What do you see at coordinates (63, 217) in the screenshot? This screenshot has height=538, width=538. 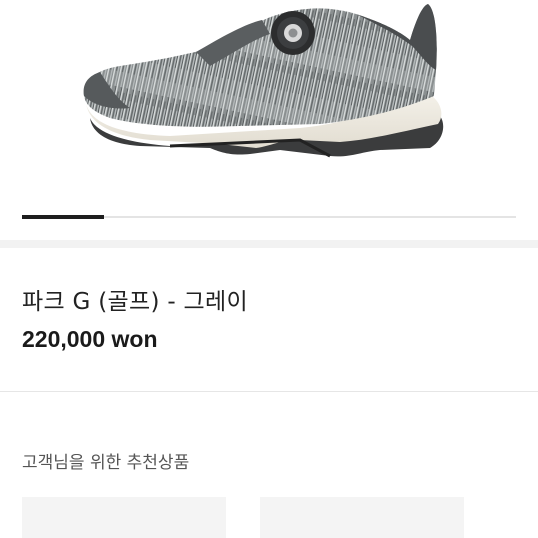 I see `slide-indicator-active` at bounding box center [63, 217].